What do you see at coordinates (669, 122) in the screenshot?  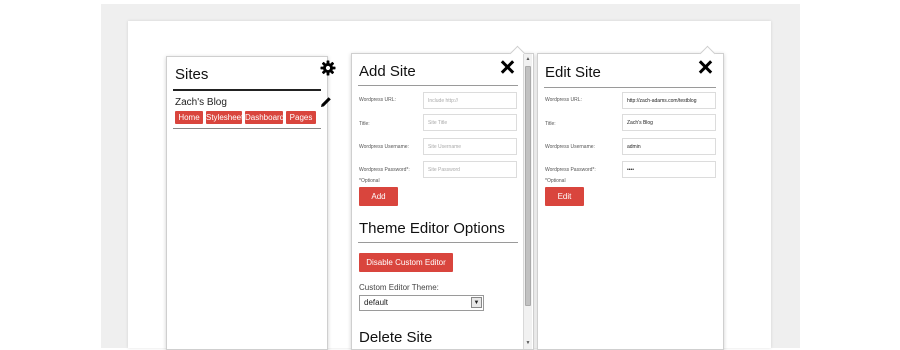 I see `title-input: Zach's Blog` at bounding box center [669, 122].